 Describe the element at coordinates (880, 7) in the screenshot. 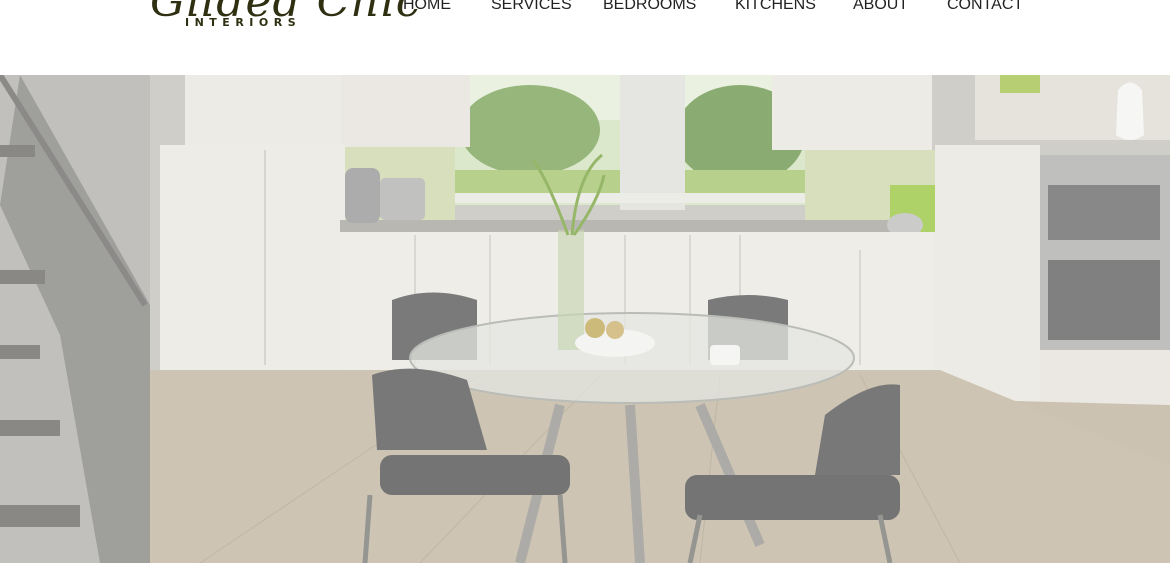

I see `nav-about-link: ABOUT` at that location.